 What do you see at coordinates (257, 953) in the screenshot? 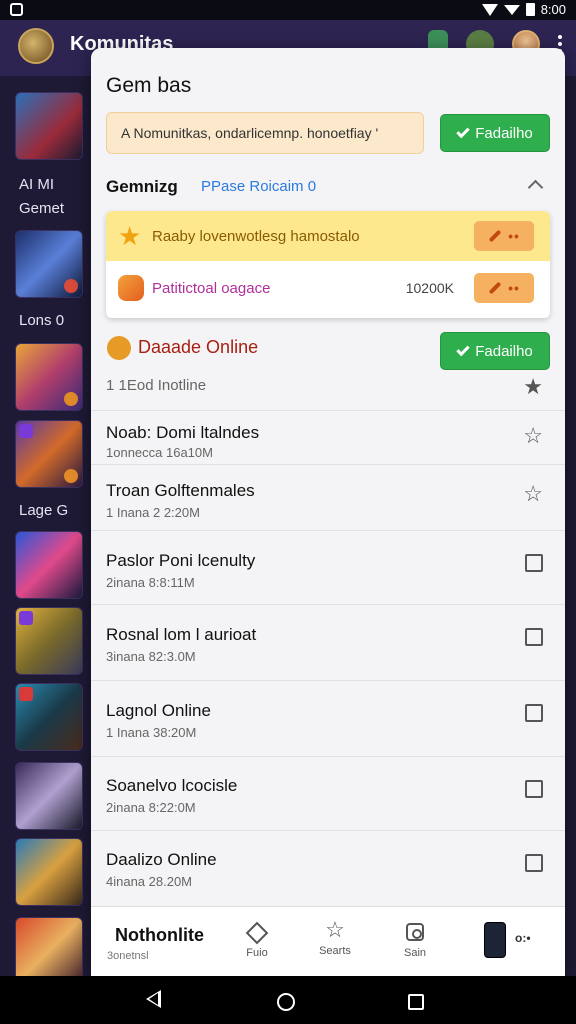
I see `nav-label: Fuio` at bounding box center [257, 953].